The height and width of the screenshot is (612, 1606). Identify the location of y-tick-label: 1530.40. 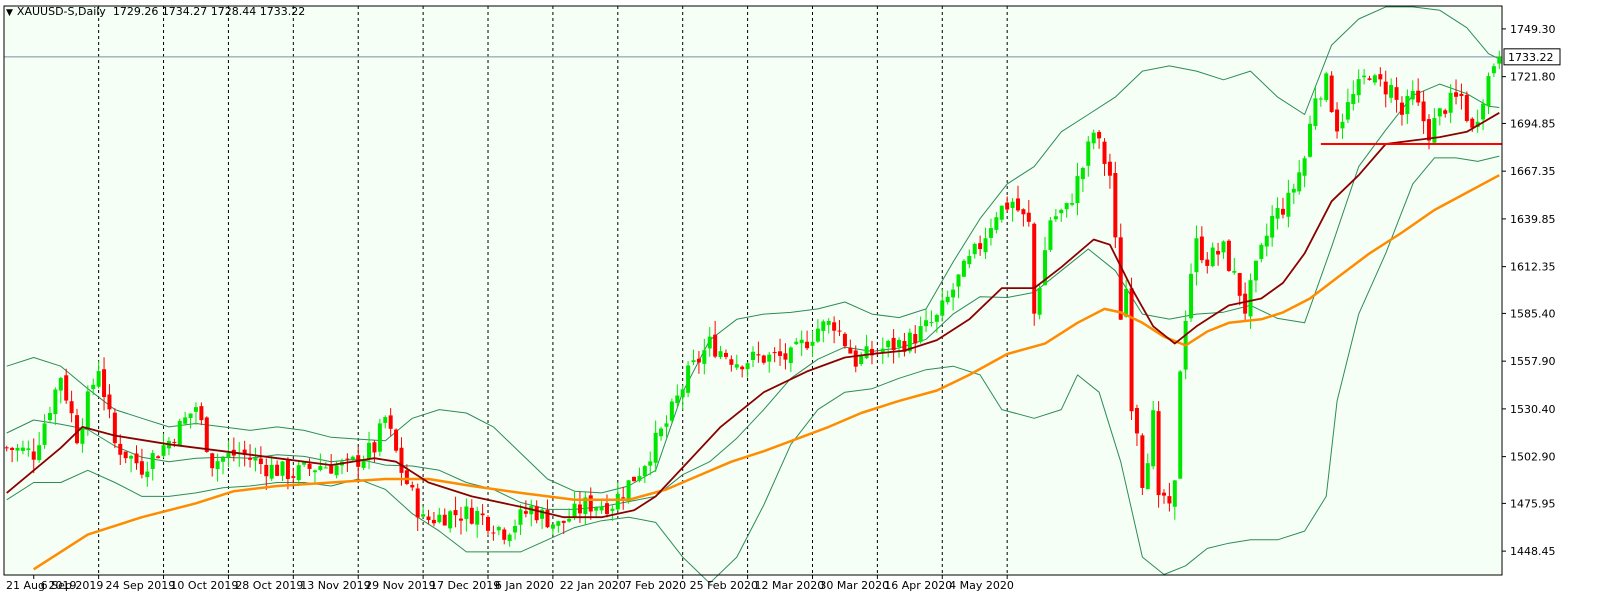
(1533, 409).